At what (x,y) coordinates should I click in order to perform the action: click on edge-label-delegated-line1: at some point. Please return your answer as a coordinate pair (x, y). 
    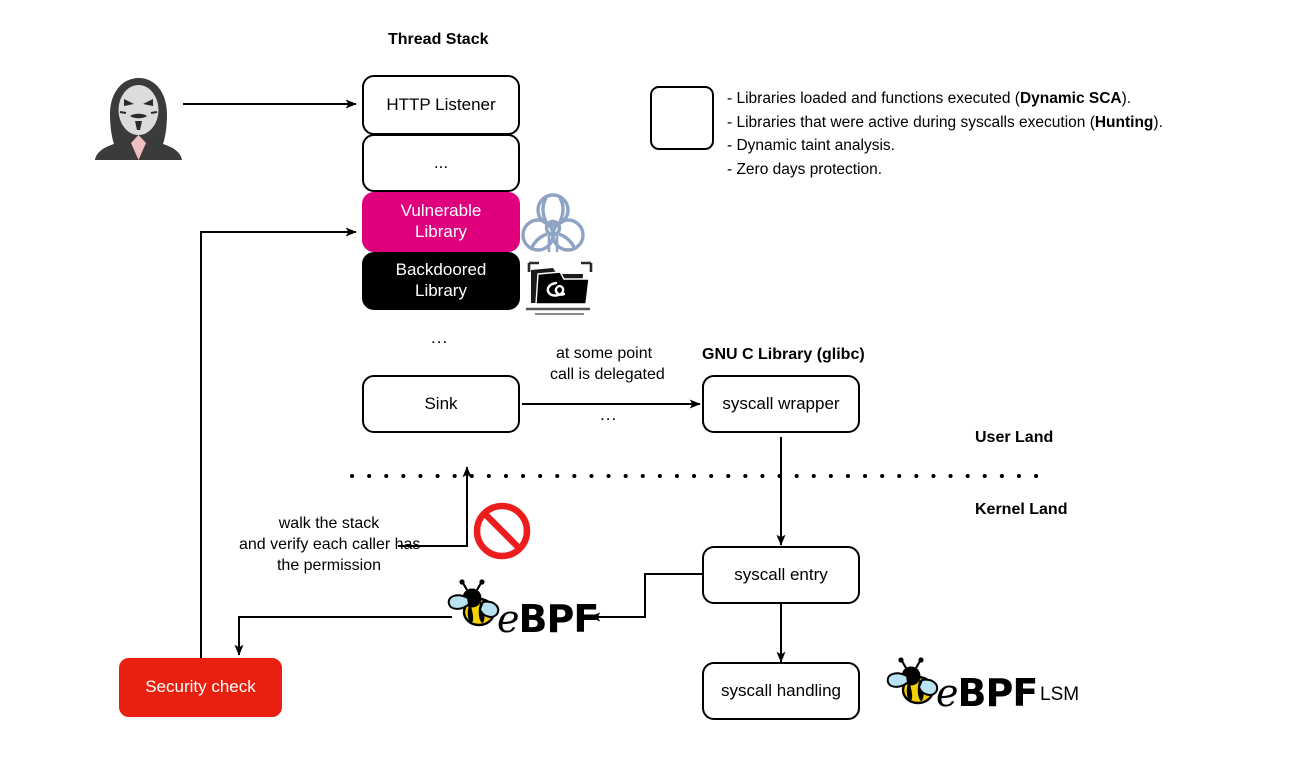
    Looking at the image, I should click on (604, 353).